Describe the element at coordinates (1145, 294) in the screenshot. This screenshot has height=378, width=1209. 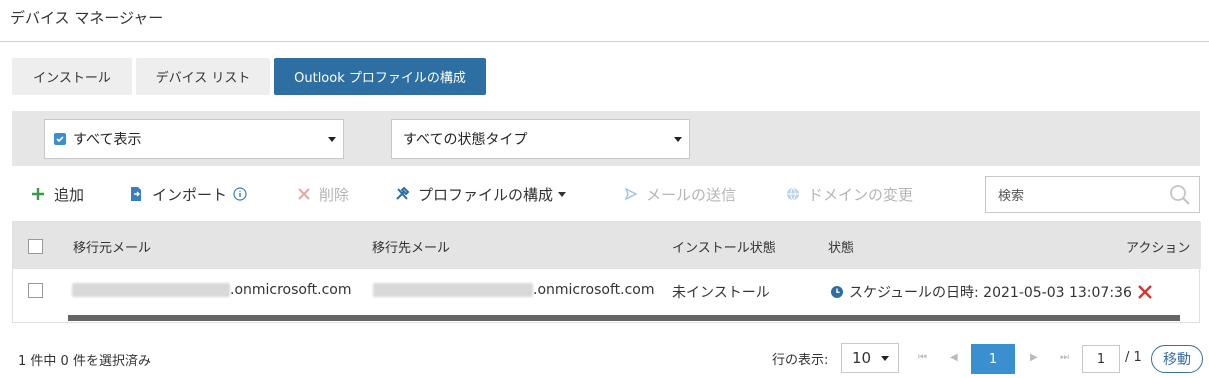
I see `delete-row-icon` at that location.